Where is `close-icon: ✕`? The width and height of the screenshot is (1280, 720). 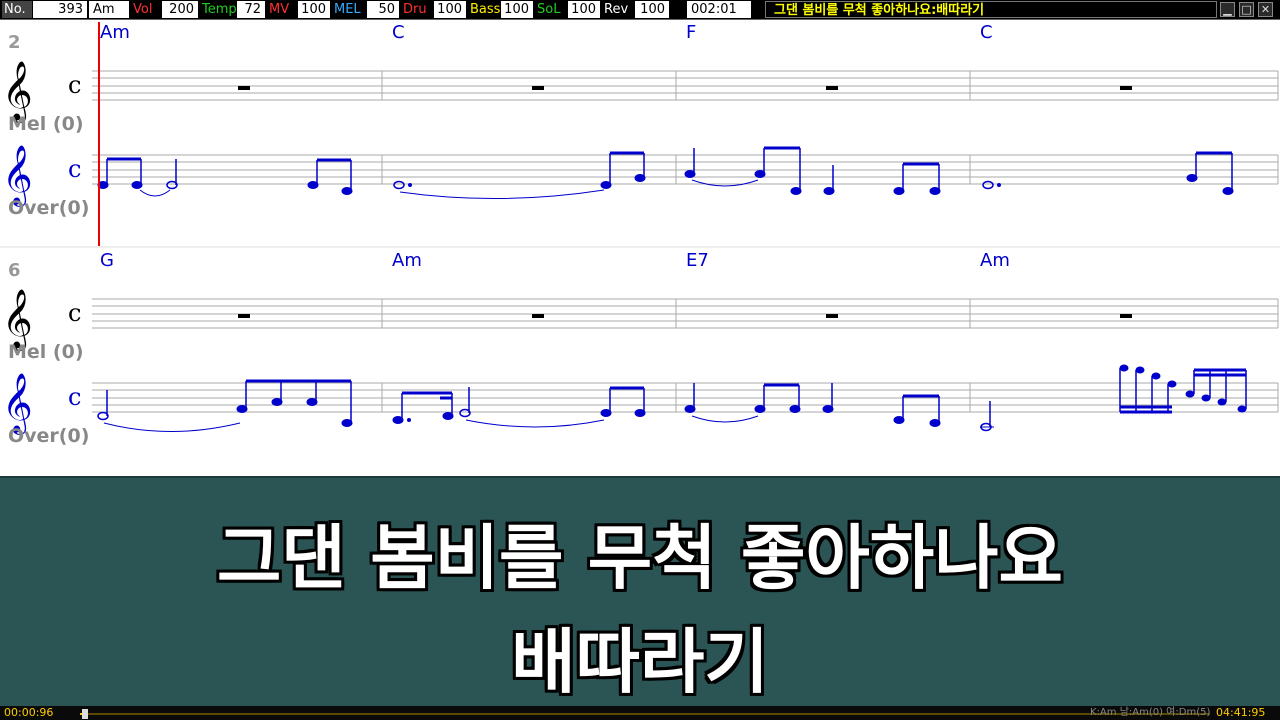
close-icon: ✕ is located at coordinates (1265, 9).